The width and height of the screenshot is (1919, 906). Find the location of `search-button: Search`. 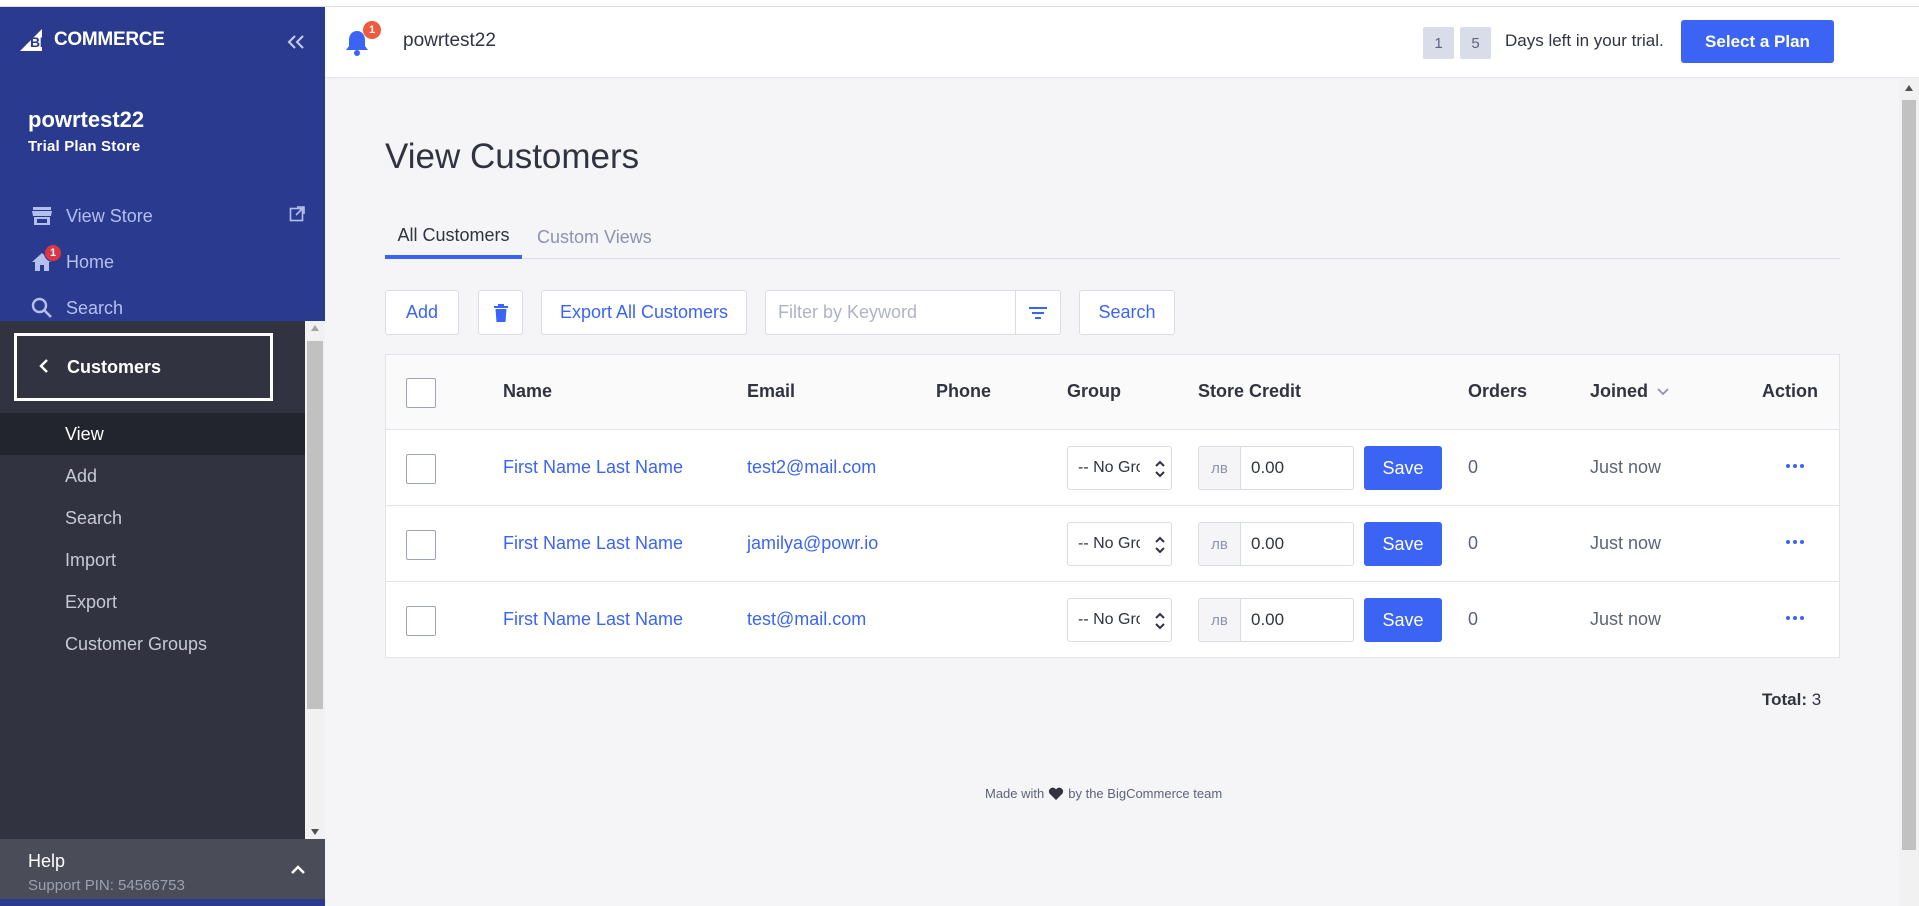

search-button: Search is located at coordinates (1127, 312).